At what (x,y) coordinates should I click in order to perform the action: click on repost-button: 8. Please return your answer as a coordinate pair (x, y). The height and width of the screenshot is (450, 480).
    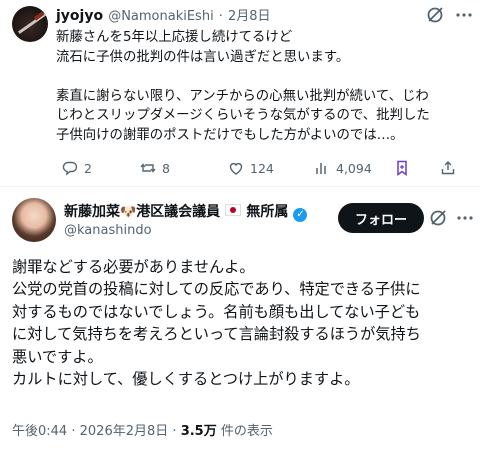
    Looking at the image, I should click on (155, 168).